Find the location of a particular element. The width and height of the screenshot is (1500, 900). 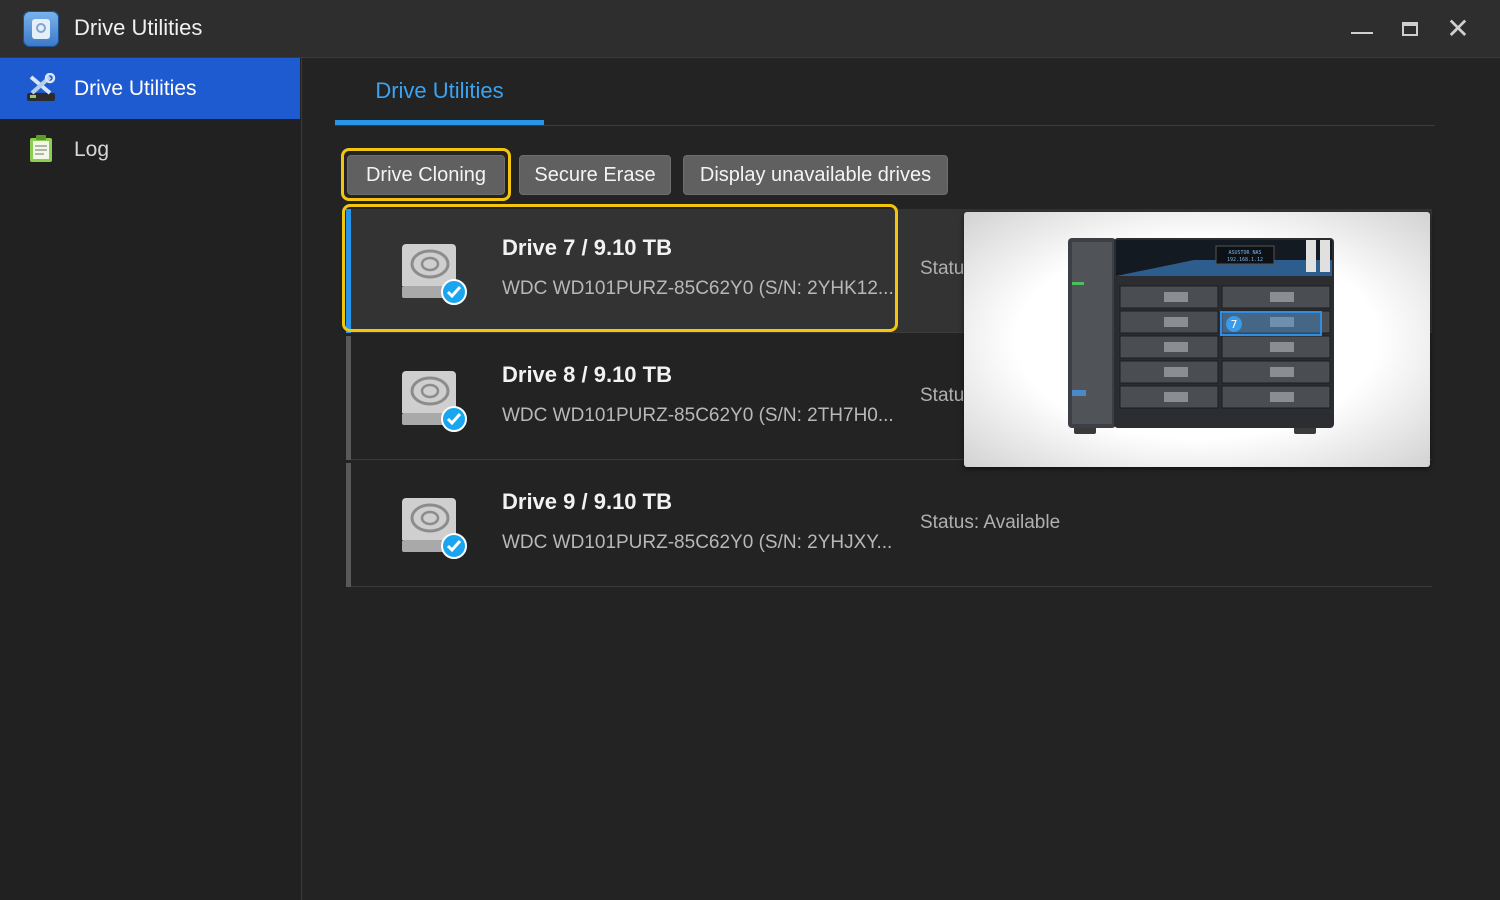

tab-drive-utilities: Drive Utilities is located at coordinates (439, 100).